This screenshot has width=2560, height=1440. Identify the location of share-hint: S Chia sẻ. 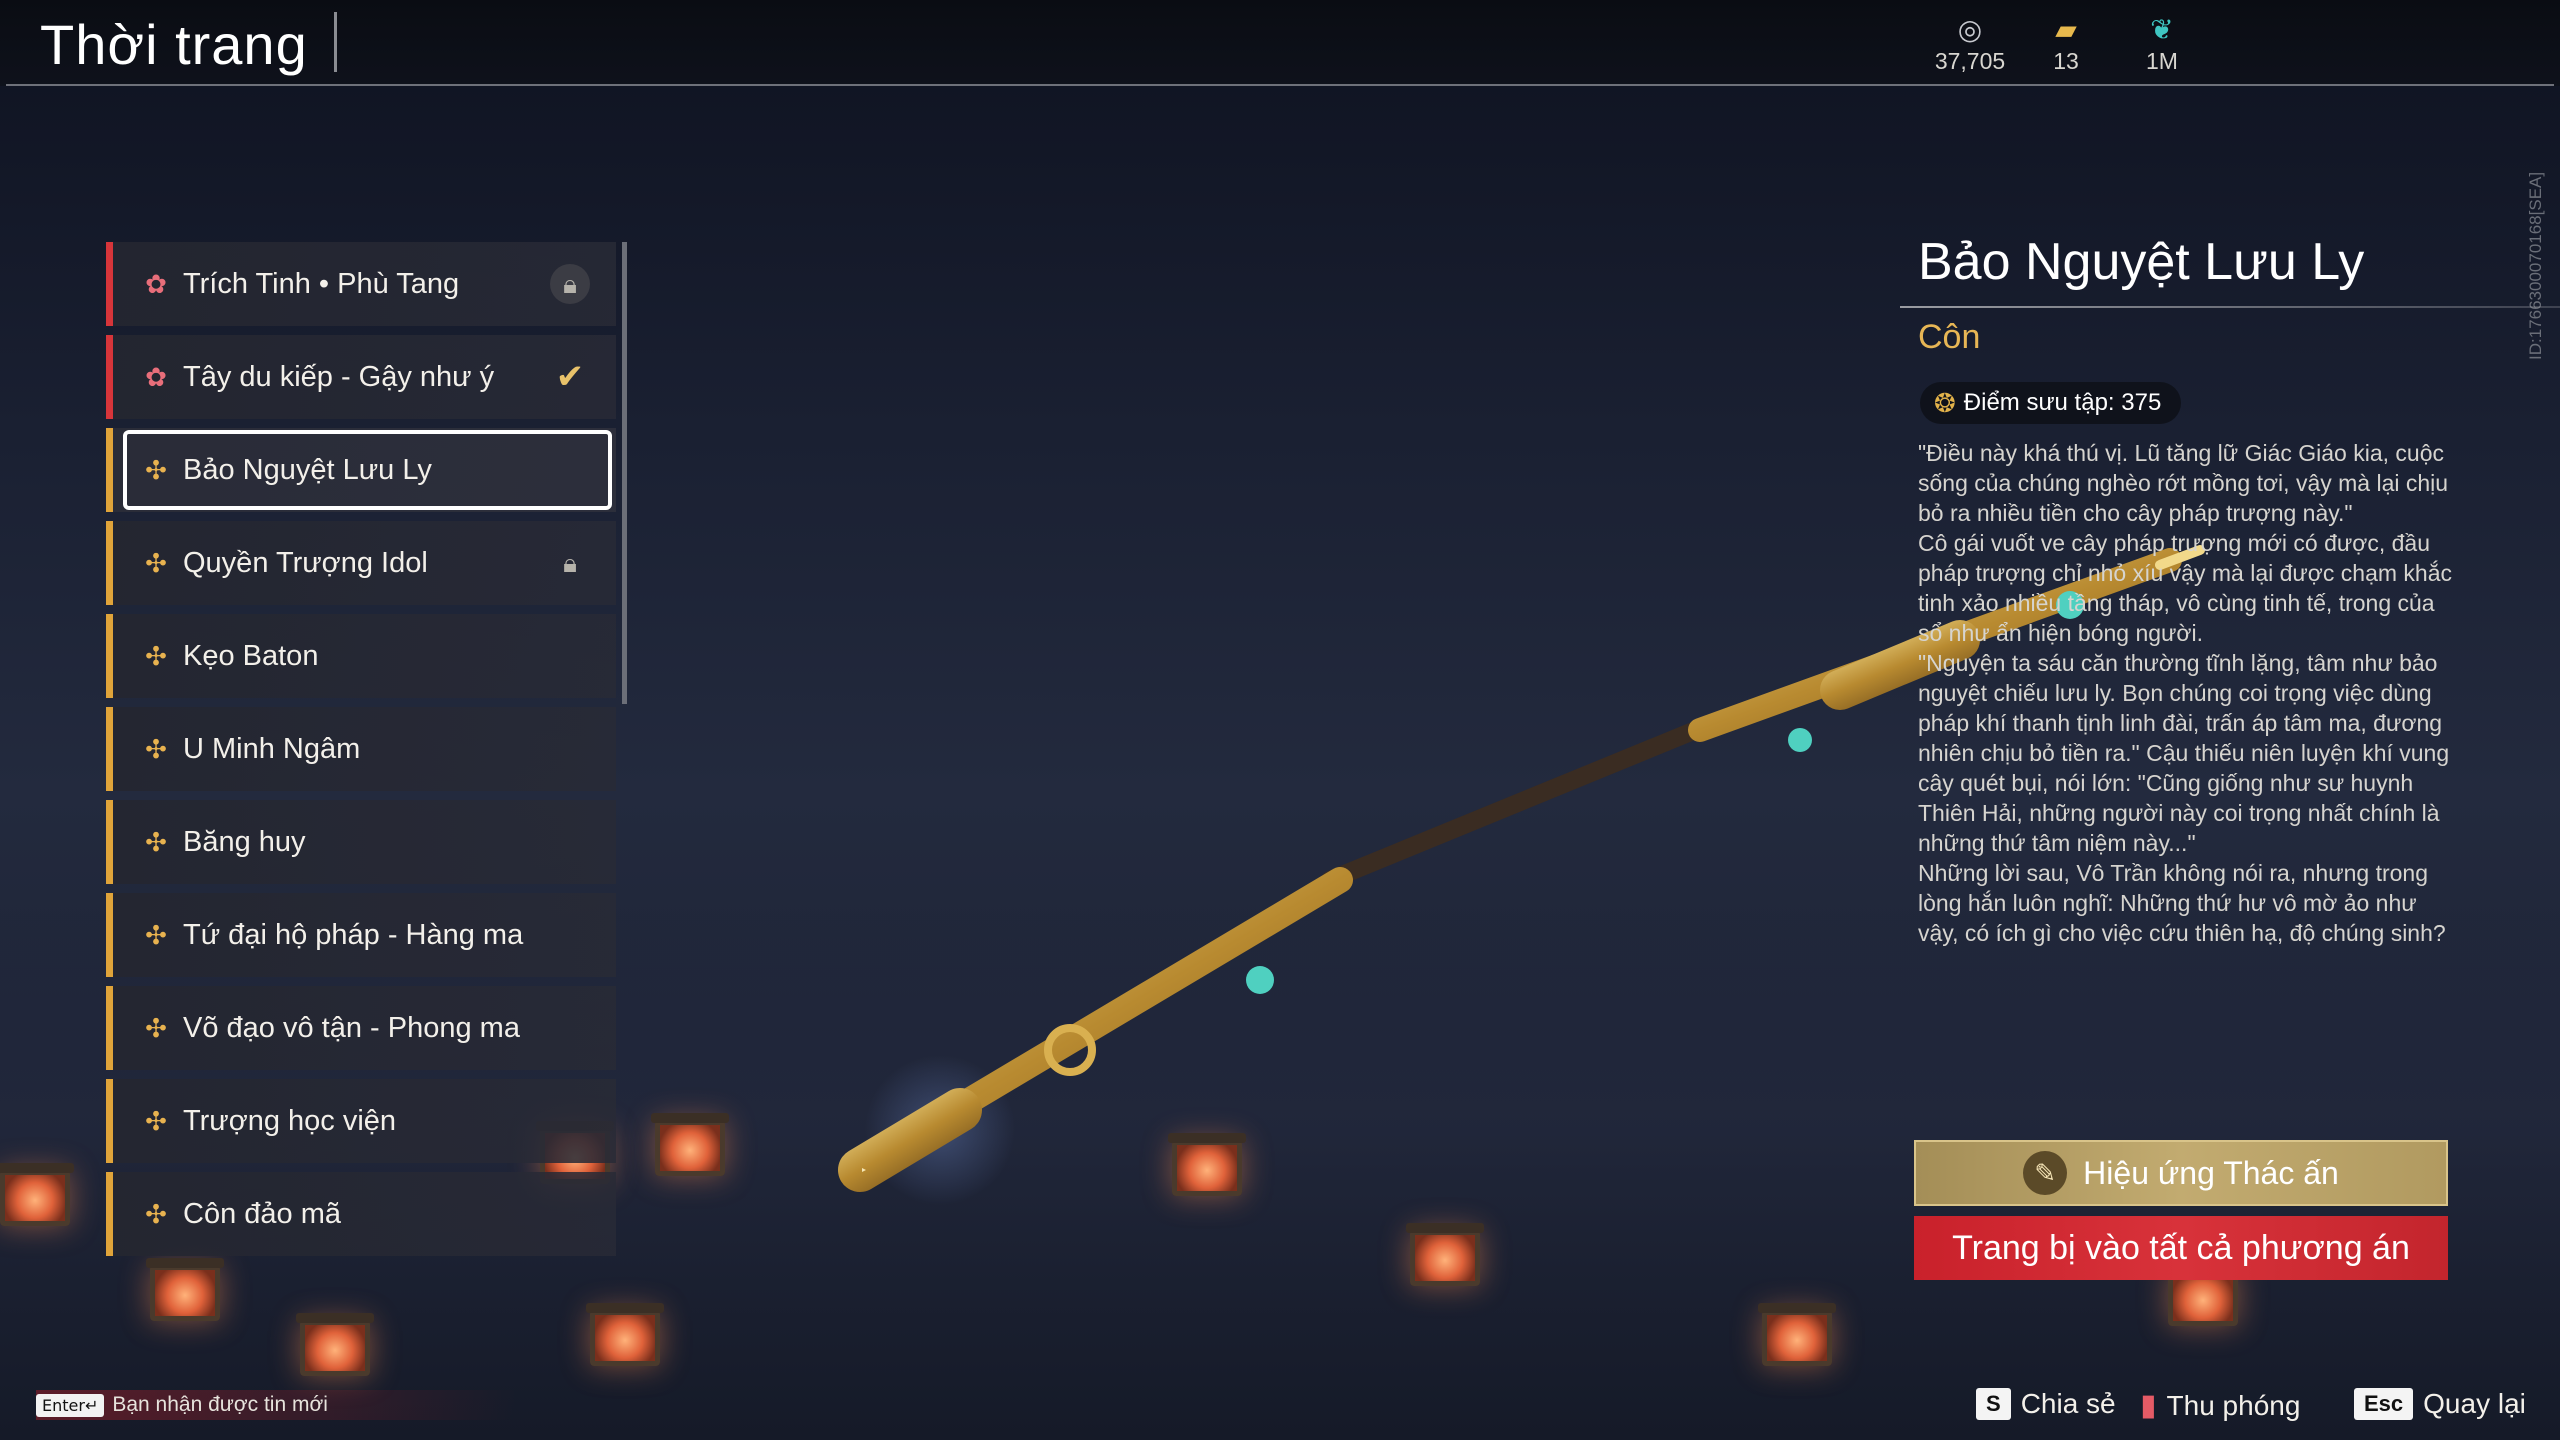
(2046, 1404).